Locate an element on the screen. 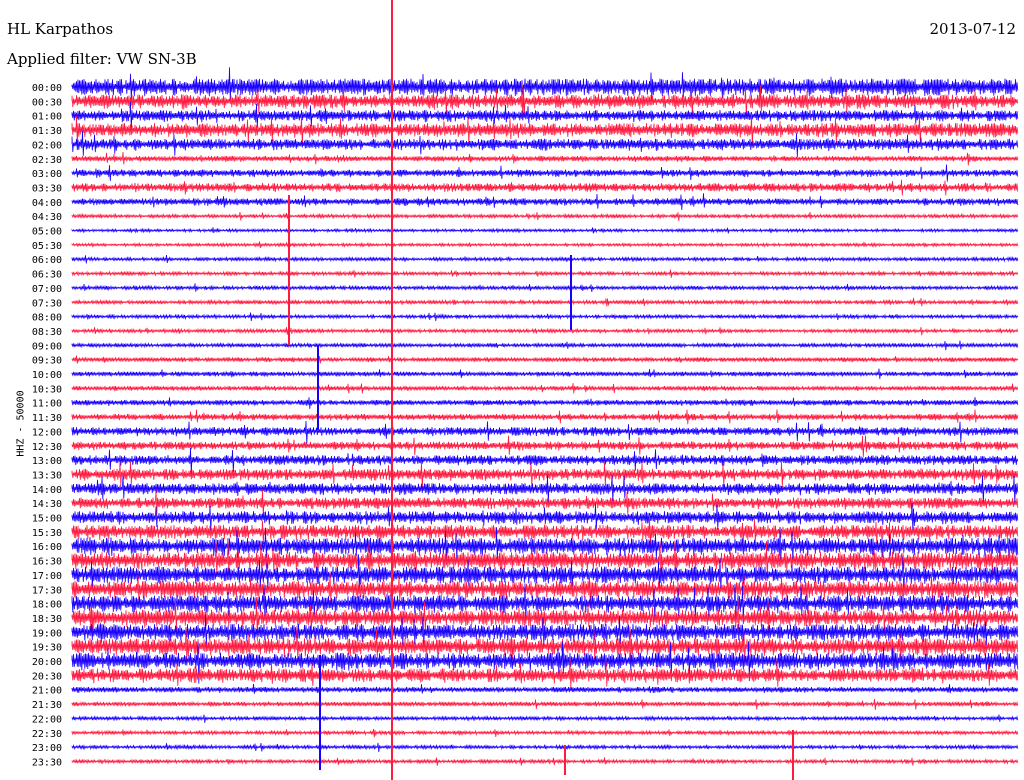 This screenshot has height=780, width=1024. row-time-label: 14:30 is located at coordinates (47, 504).